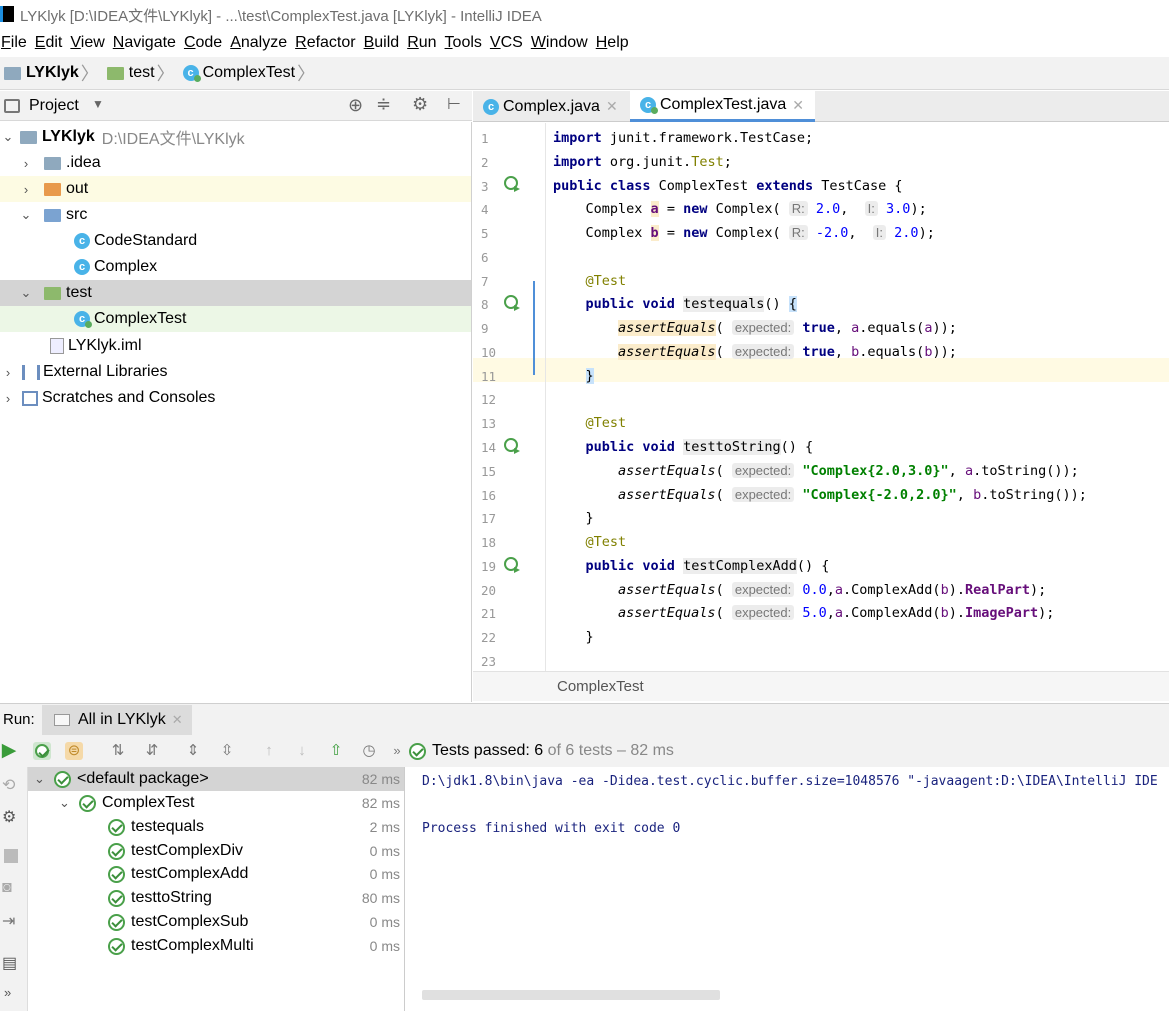  Describe the element at coordinates (98, 104) in the screenshot. I see `chevron-down-icon: ▼` at that location.